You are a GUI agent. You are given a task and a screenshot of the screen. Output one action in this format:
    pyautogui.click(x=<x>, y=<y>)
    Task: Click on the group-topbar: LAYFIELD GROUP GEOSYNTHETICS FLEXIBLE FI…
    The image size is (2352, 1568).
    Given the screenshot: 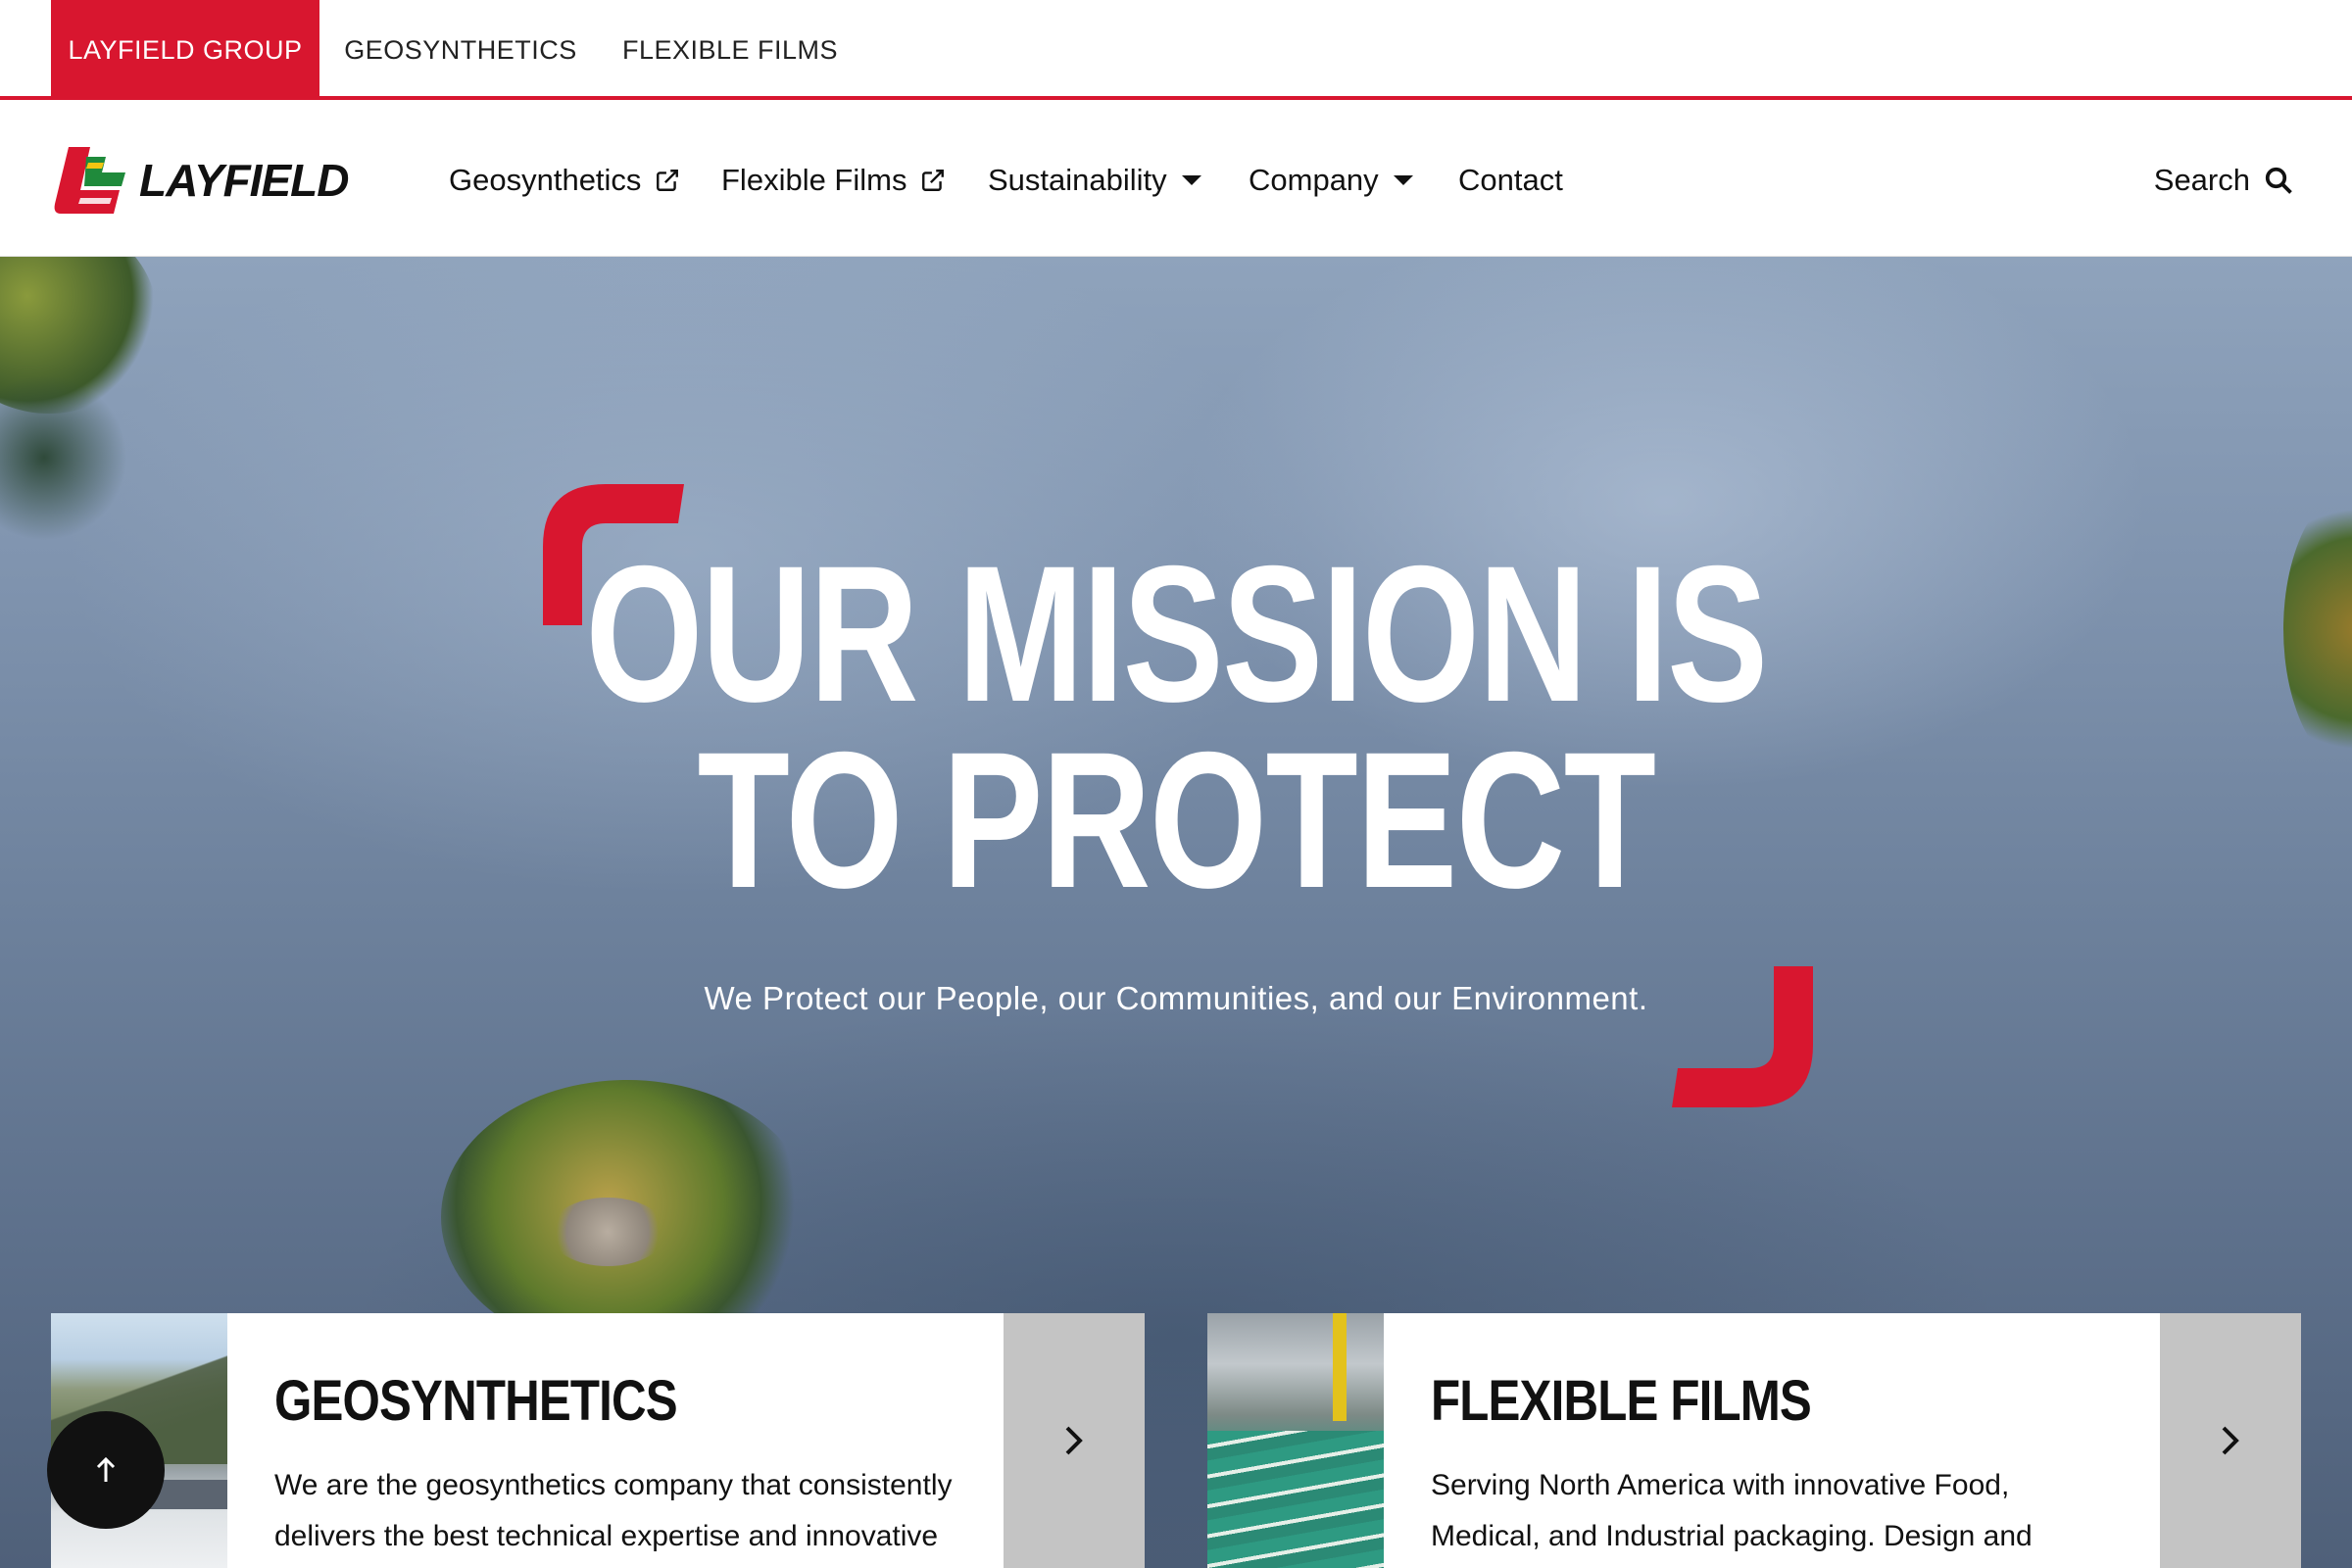 What is the action you would take?
    pyautogui.click(x=1176, y=50)
    